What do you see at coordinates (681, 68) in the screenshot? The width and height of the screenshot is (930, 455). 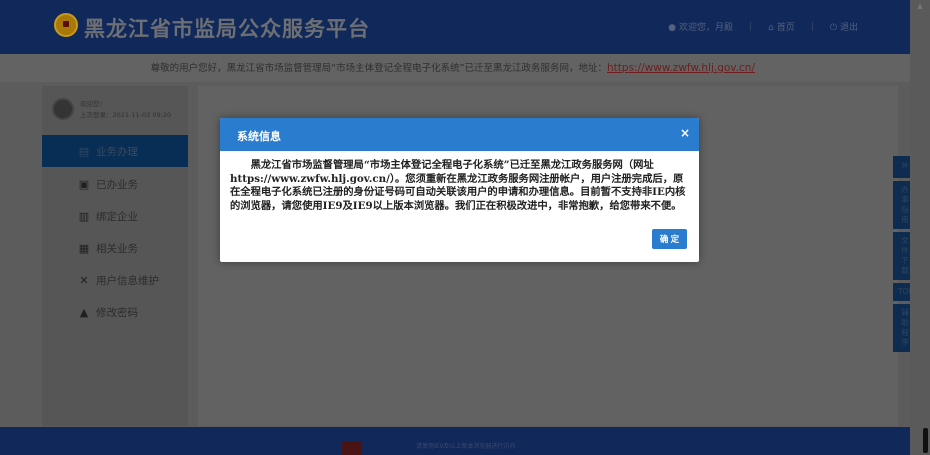 I see `notice-link: https://www.zwfw.hlj.gov.cn/` at bounding box center [681, 68].